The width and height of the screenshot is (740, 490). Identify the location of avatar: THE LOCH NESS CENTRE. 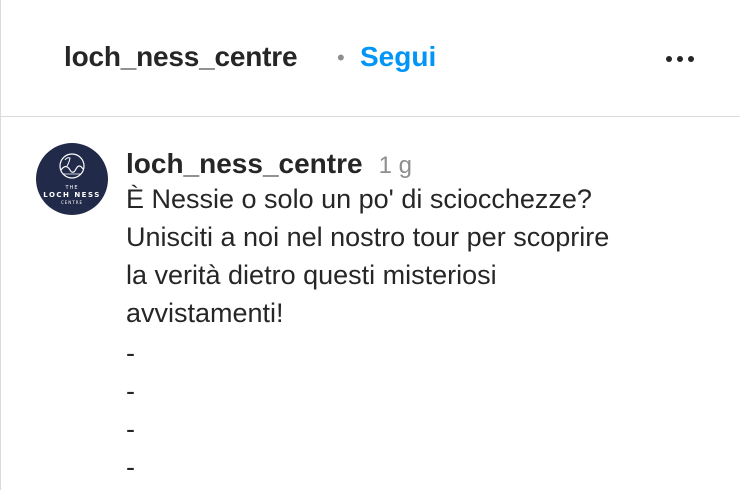
(72, 179).